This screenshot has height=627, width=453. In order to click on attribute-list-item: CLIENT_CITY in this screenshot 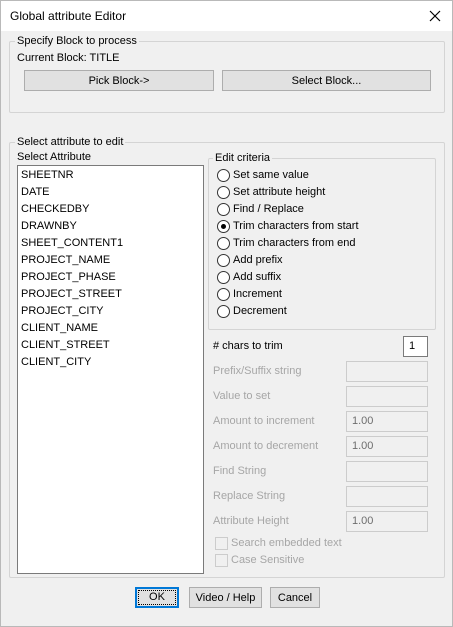, I will do `click(110, 362)`.